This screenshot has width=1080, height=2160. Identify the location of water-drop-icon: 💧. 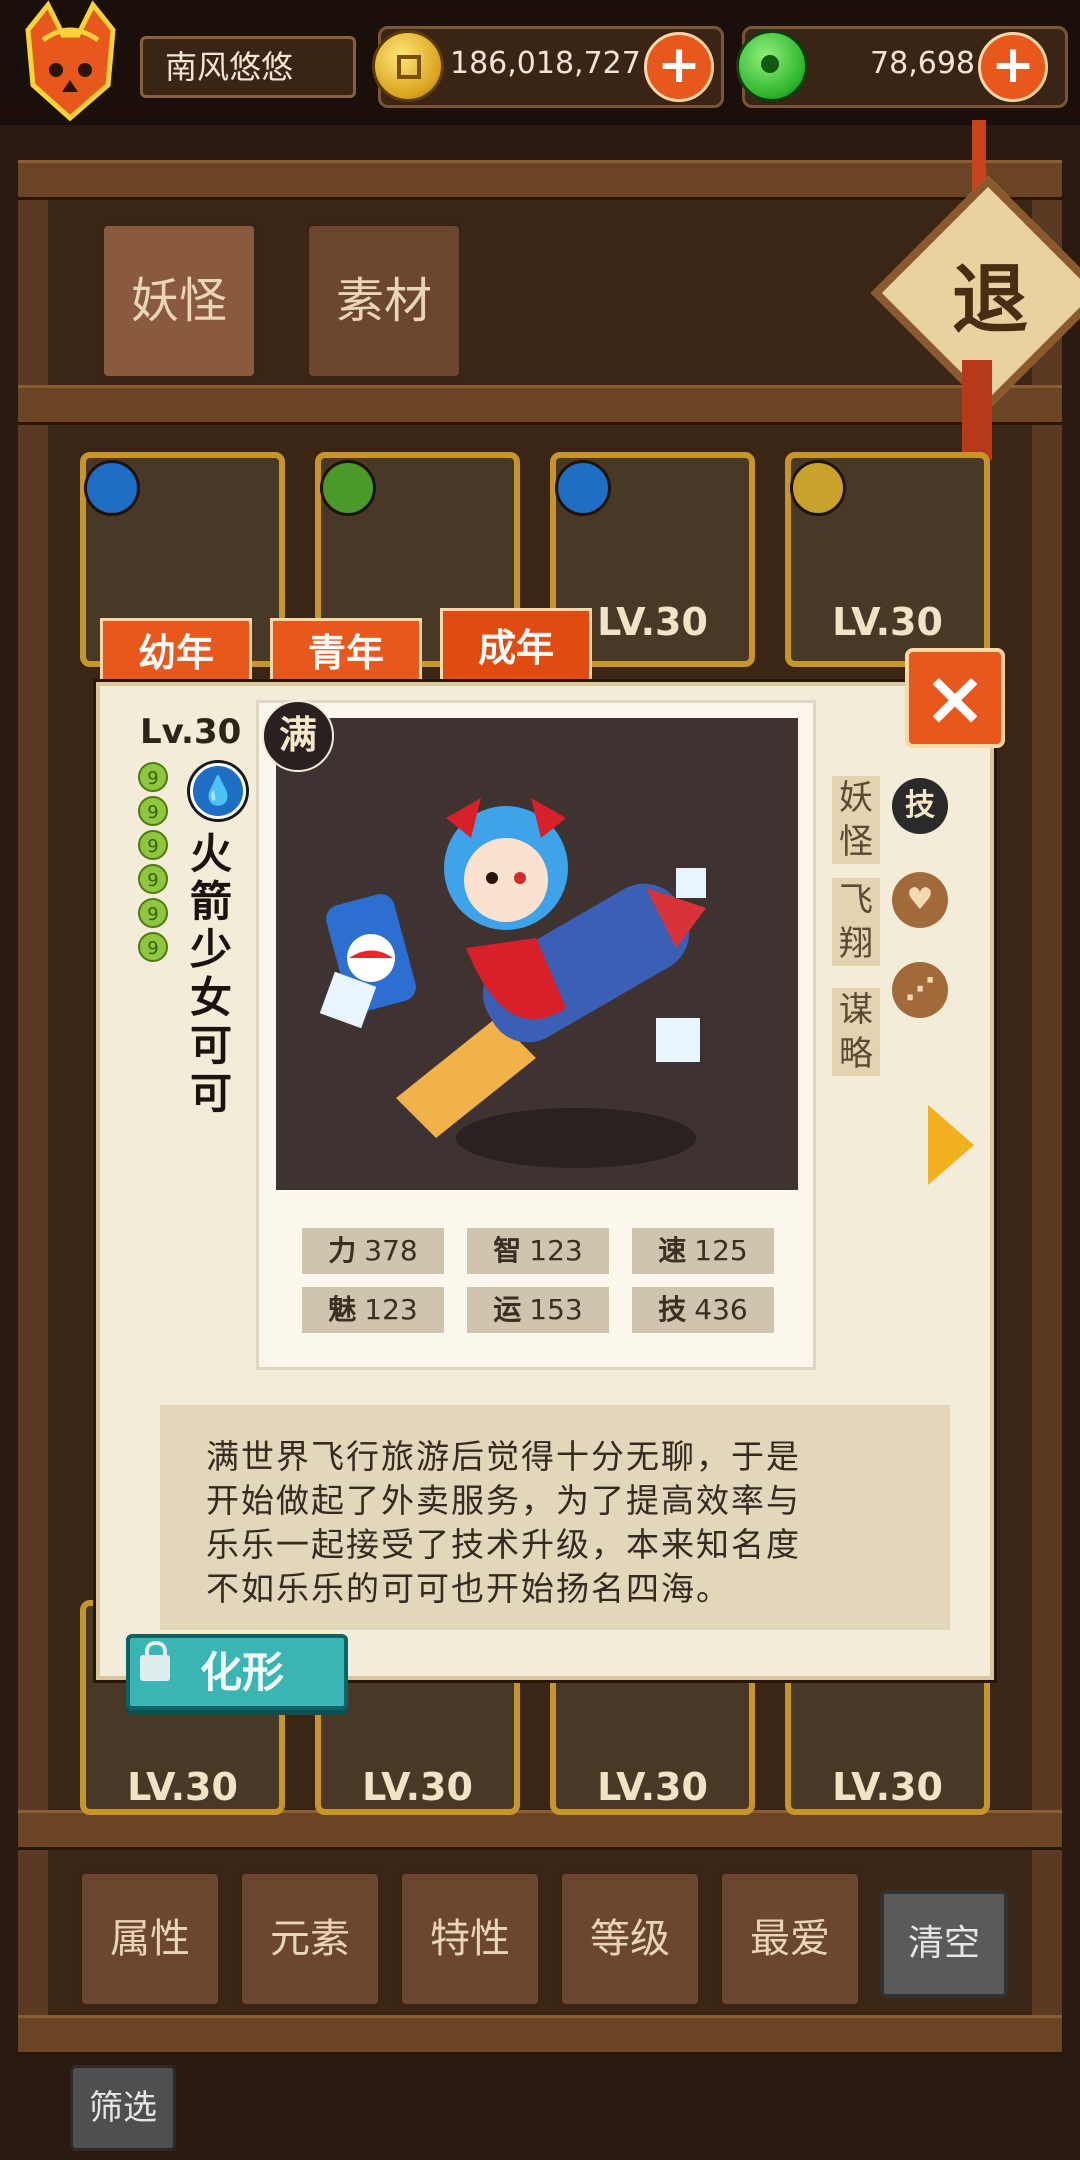
(218, 791).